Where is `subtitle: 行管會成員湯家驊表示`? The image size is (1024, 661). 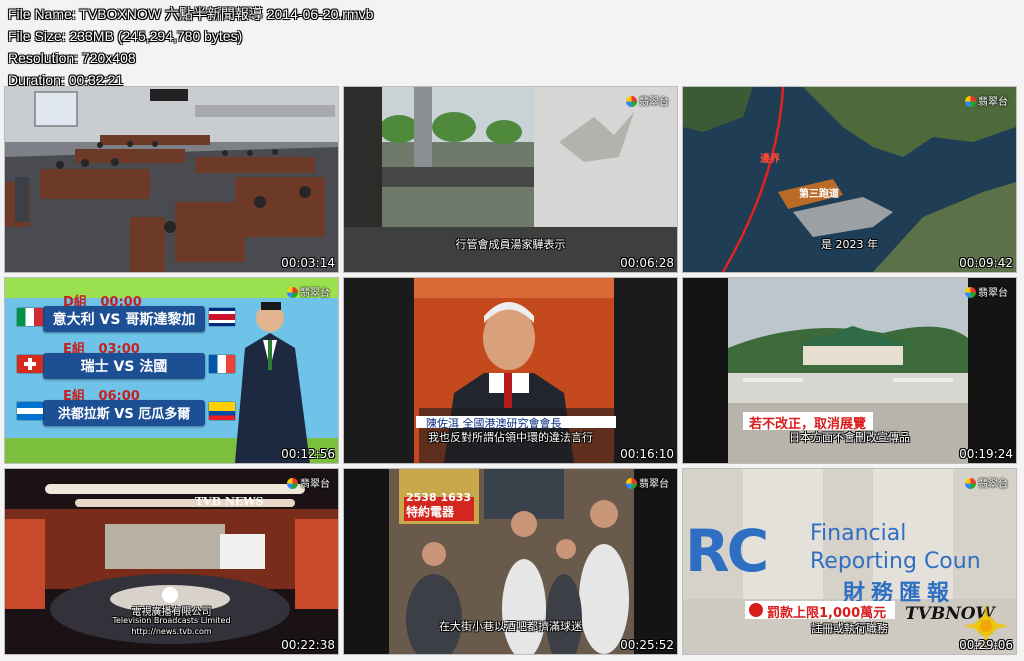 subtitle: 行管會成員湯家驊表示 is located at coordinates (510, 244).